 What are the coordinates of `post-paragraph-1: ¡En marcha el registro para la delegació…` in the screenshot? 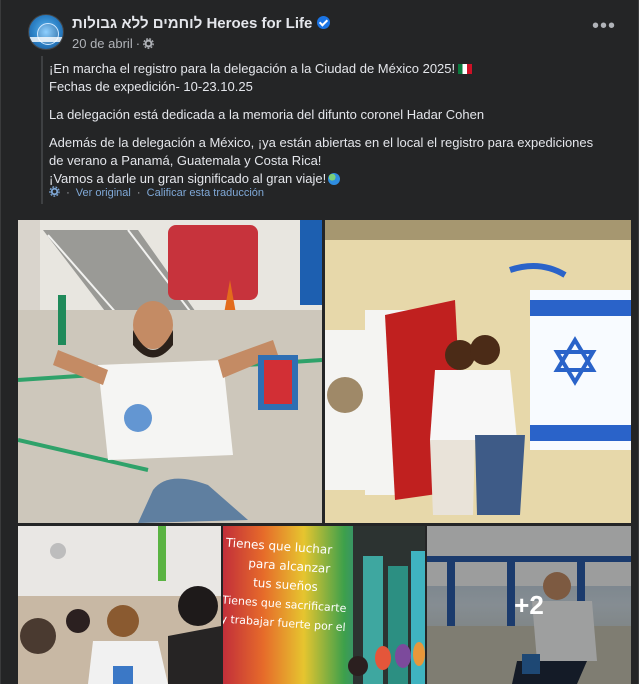 It's located at (252, 68).